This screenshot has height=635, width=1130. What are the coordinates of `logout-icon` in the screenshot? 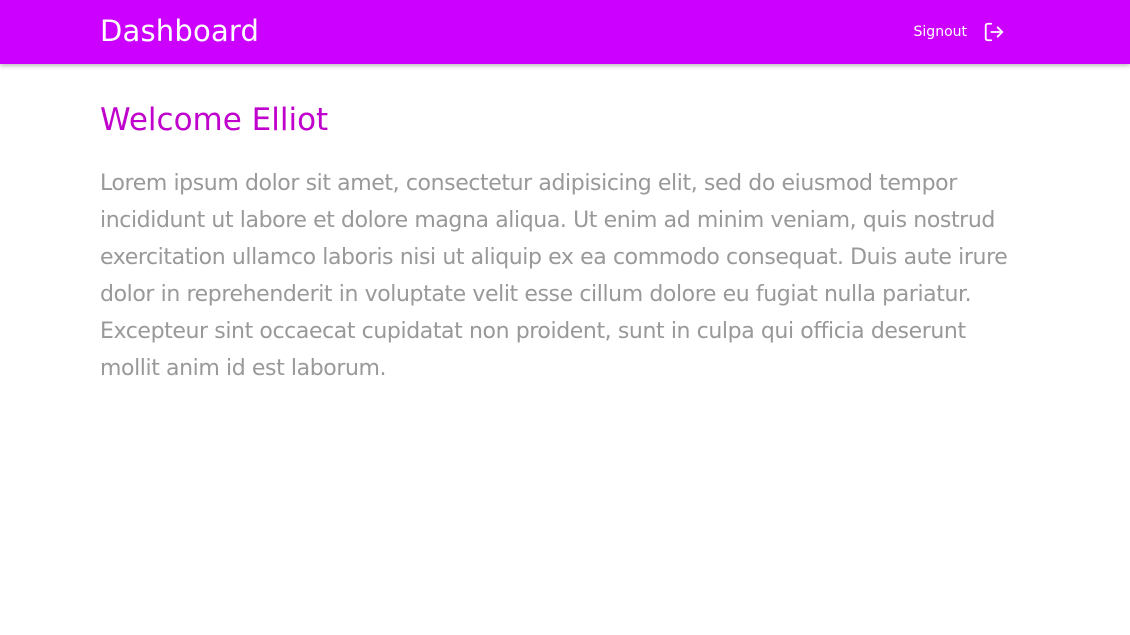 It's located at (994, 32).